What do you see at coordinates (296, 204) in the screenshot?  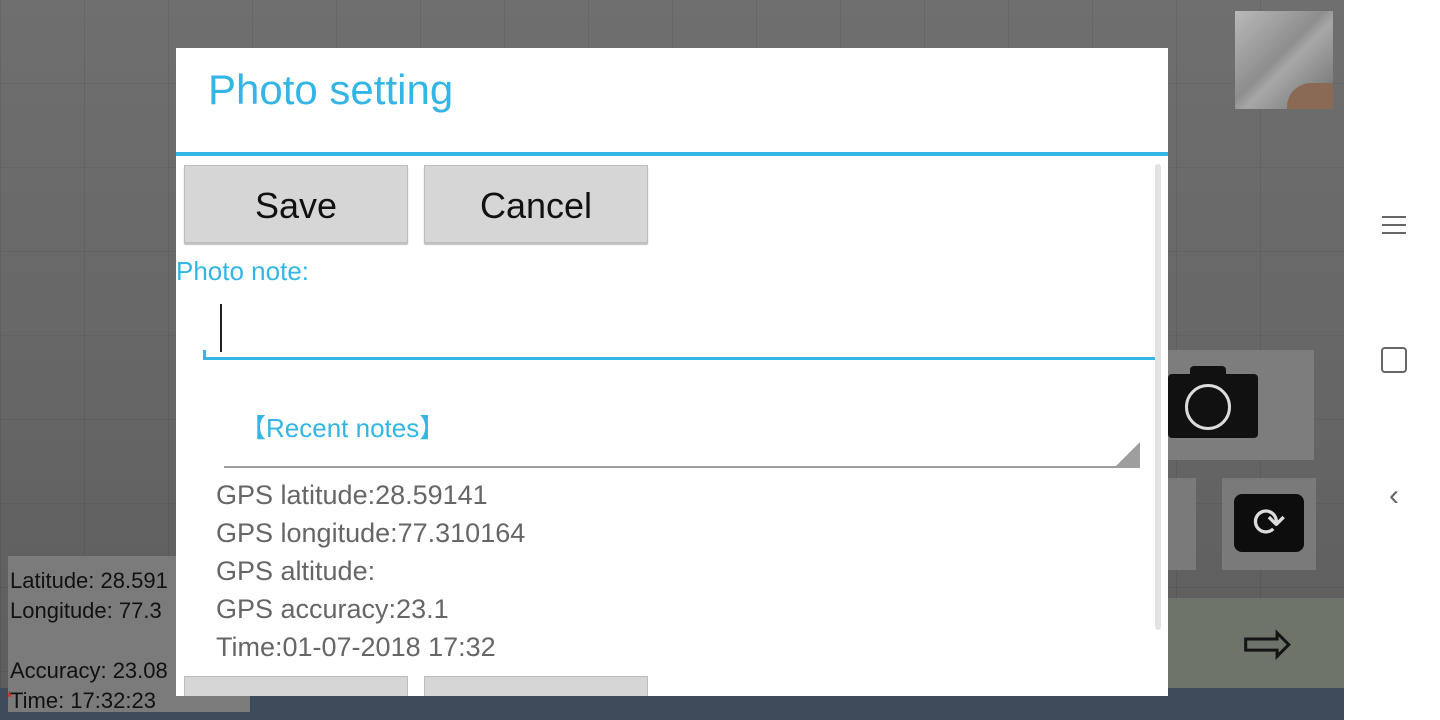 I see `save-button: Save` at bounding box center [296, 204].